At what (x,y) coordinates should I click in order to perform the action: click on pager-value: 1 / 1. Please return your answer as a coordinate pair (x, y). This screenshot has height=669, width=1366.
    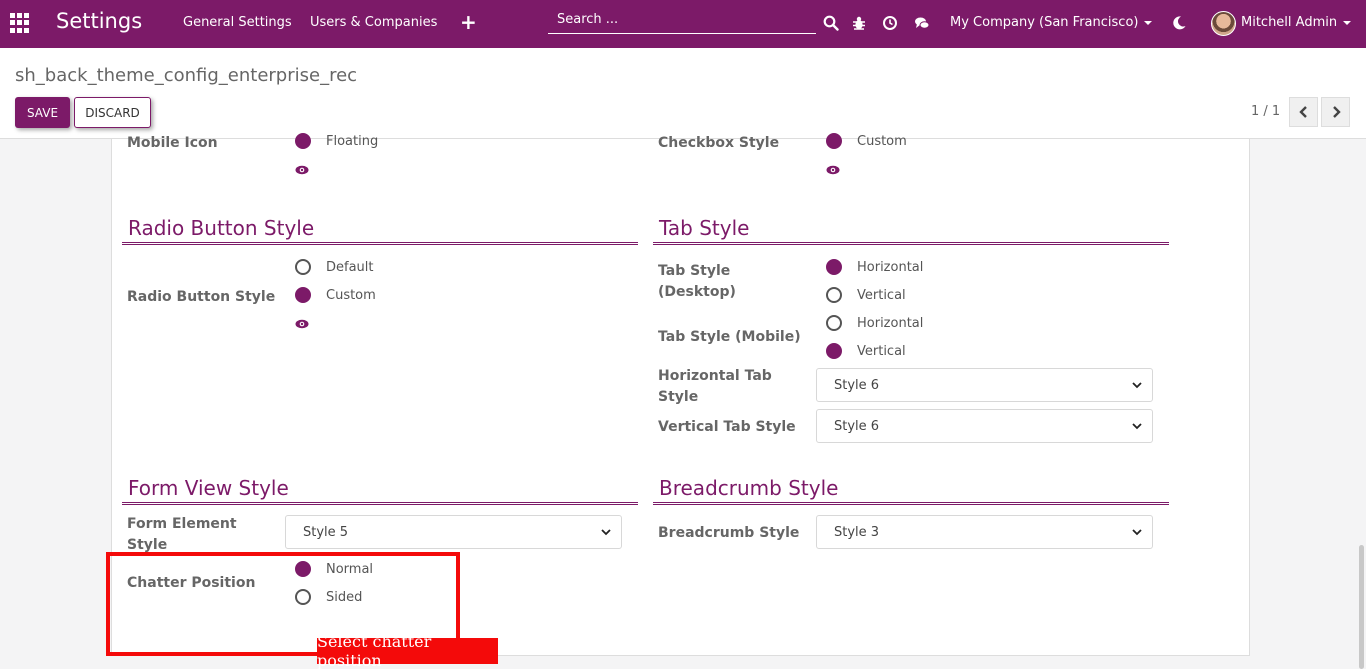
    Looking at the image, I should click on (1265, 111).